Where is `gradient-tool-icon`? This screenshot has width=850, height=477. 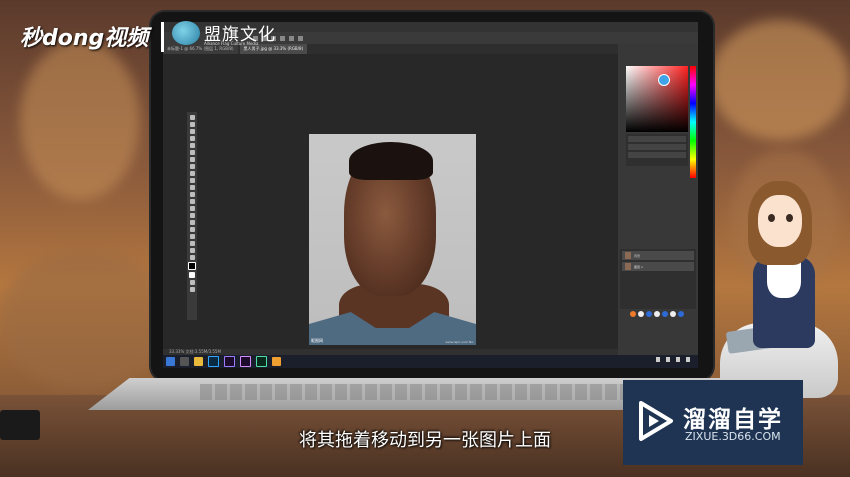
gradient-tool-icon is located at coordinates (192, 194).